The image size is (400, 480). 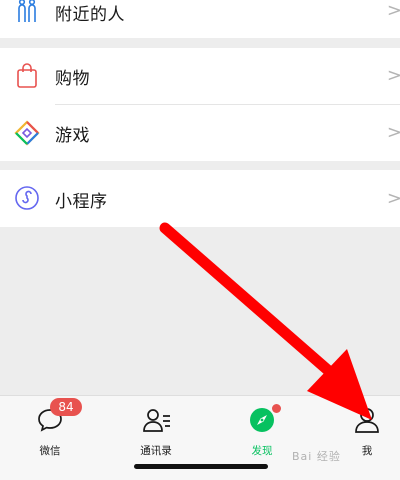 I want to click on notification-dot, so click(x=276, y=408).